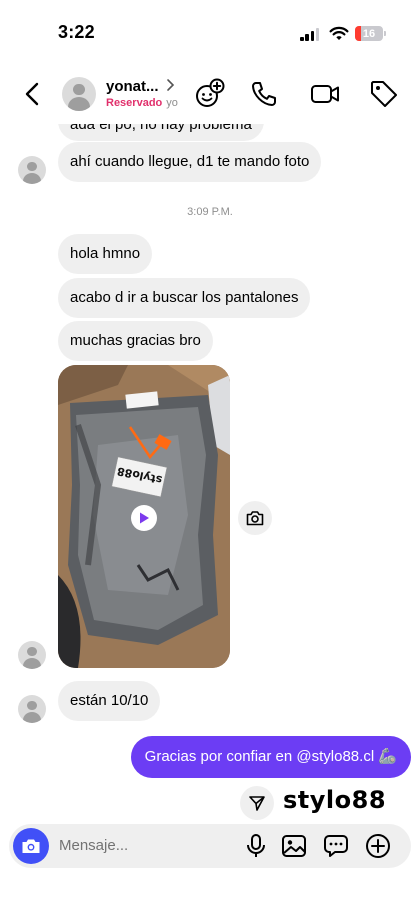  Describe the element at coordinates (384, 94) in the screenshot. I see `tag-icon` at that location.